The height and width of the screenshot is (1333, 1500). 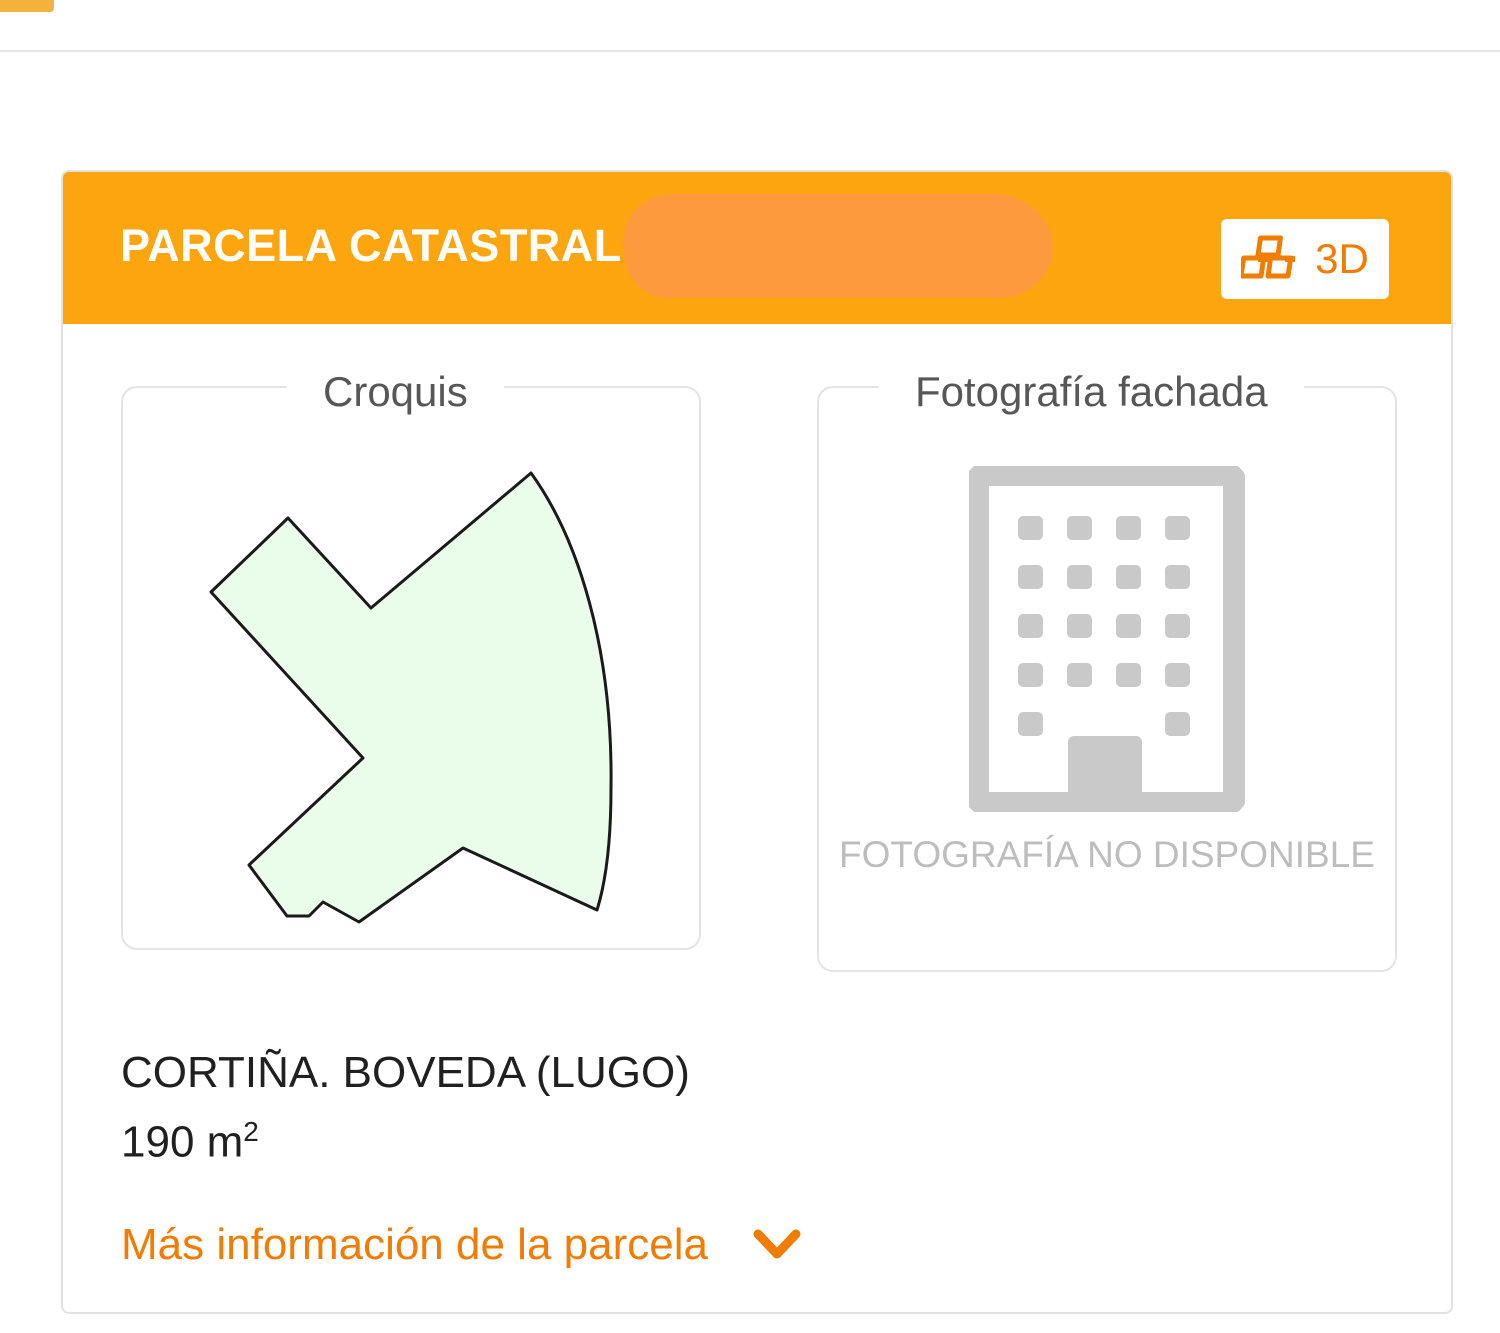 I want to click on cubes-icon, so click(x=1268, y=257).